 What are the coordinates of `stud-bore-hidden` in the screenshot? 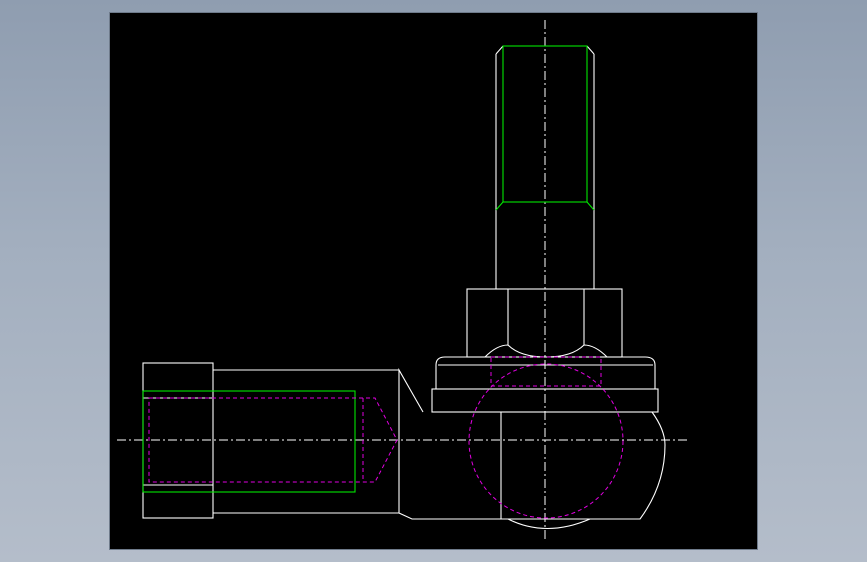 It's located at (546, 371).